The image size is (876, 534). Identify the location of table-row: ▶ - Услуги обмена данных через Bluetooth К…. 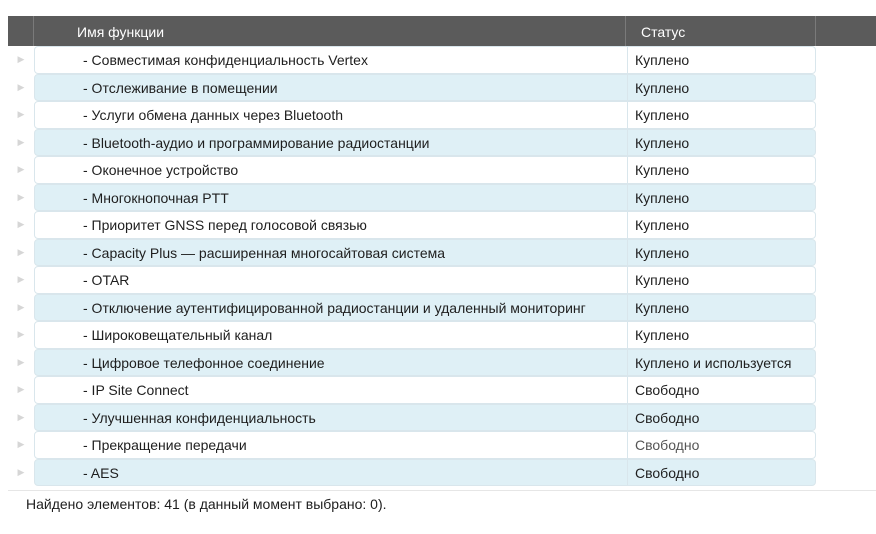
(442, 115).